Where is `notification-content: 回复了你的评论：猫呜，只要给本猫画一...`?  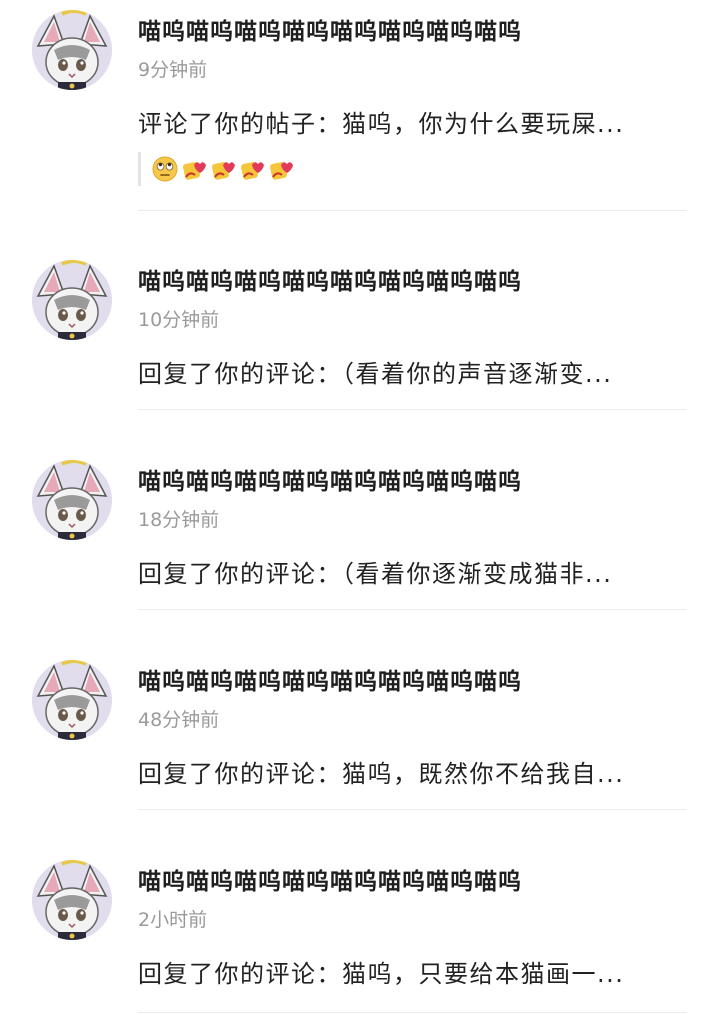 notification-content: 回复了你的评论：猫呜，只要给本猫画一... is located at coordinates (381, 971).